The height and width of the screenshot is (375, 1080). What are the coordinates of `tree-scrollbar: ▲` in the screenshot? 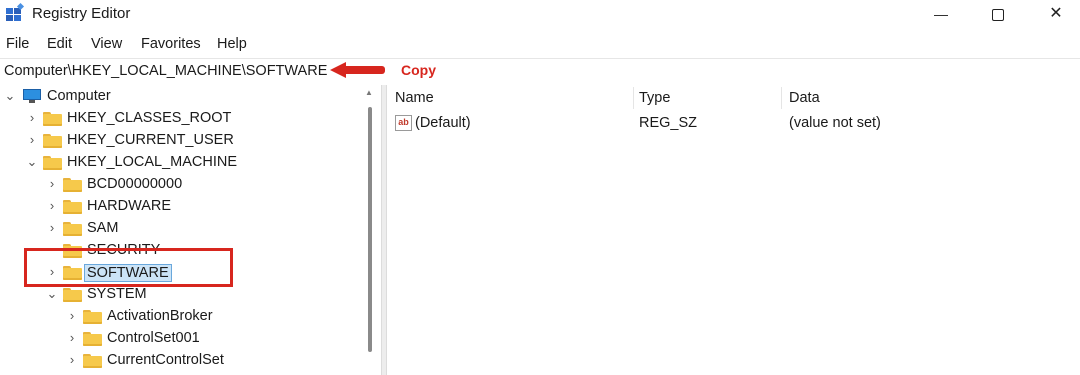 It's located at (369, 230).